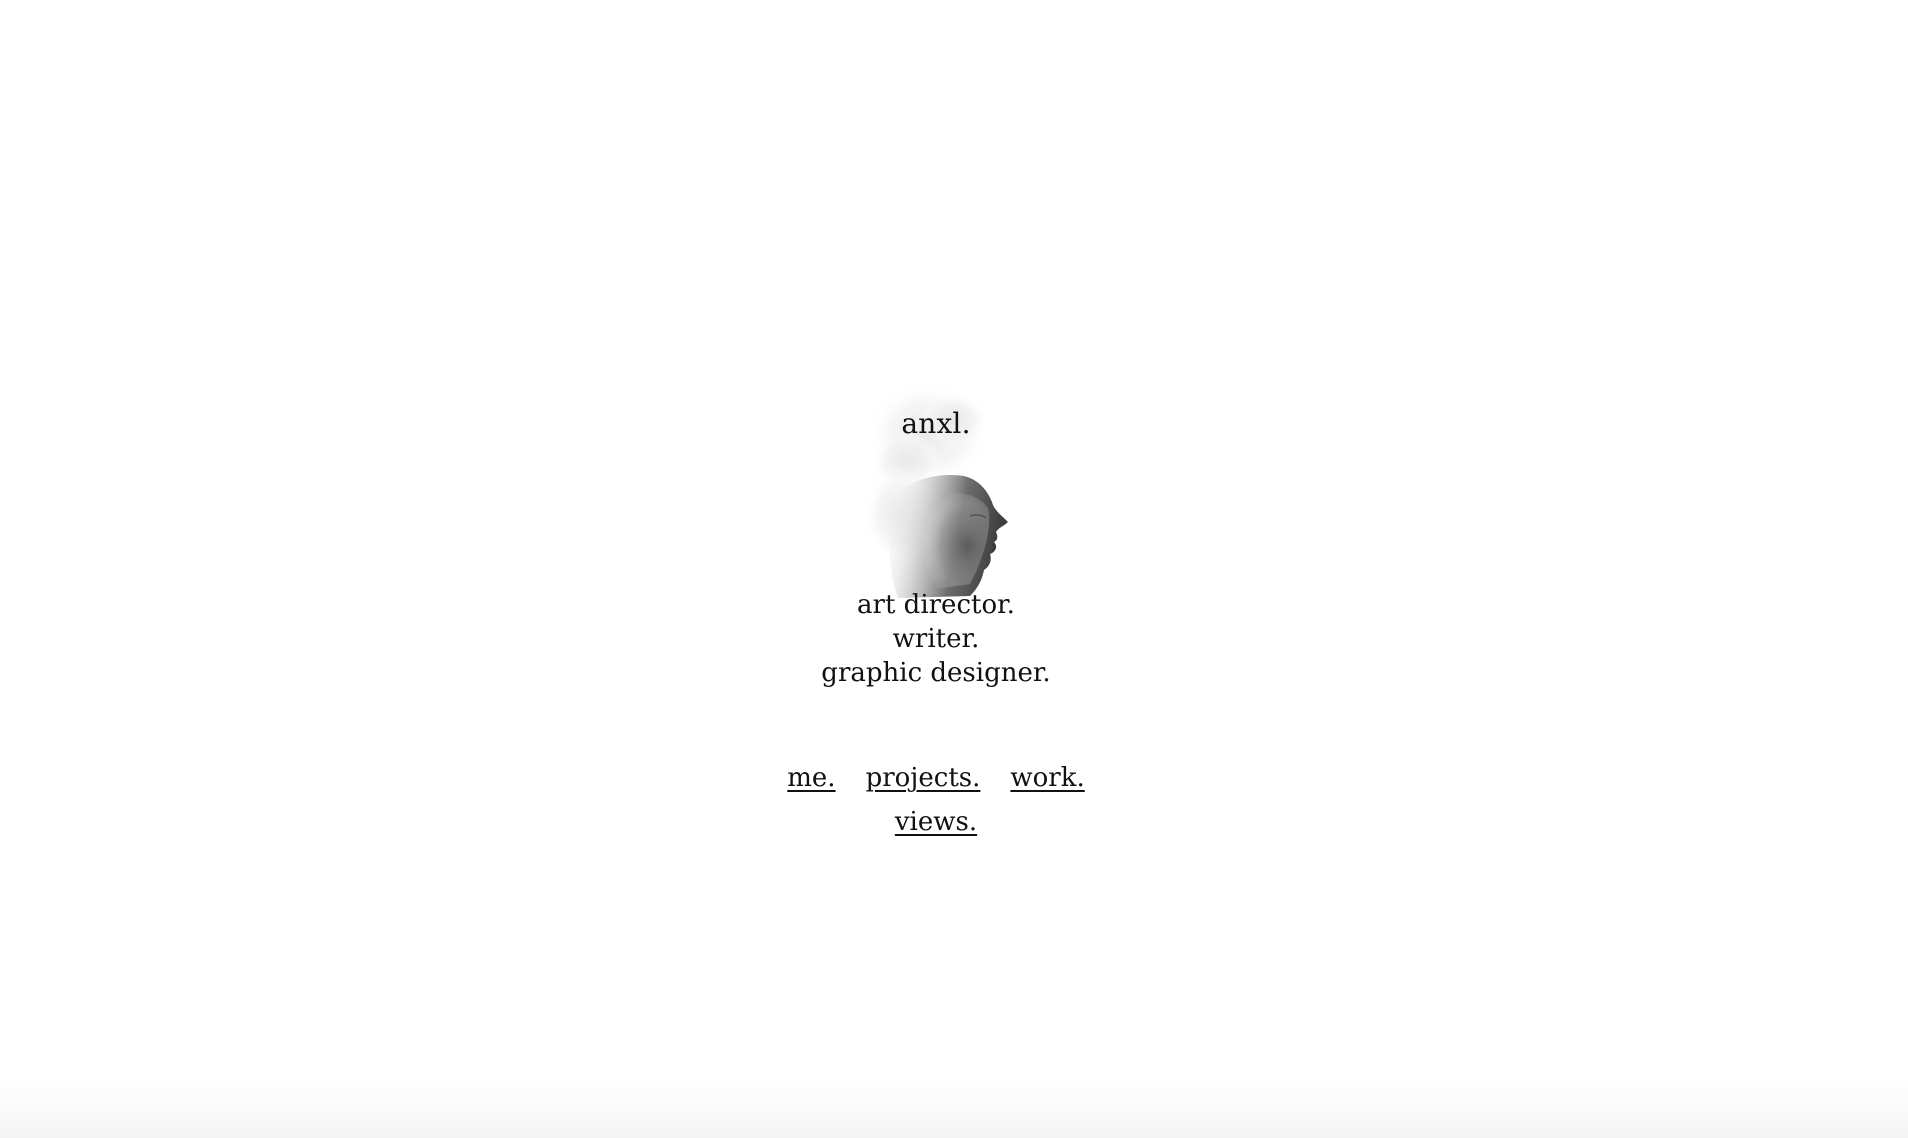 The image size is (1908, 1138). I want to click on nav-row-primary: me. projects. work., so click(936, 778).